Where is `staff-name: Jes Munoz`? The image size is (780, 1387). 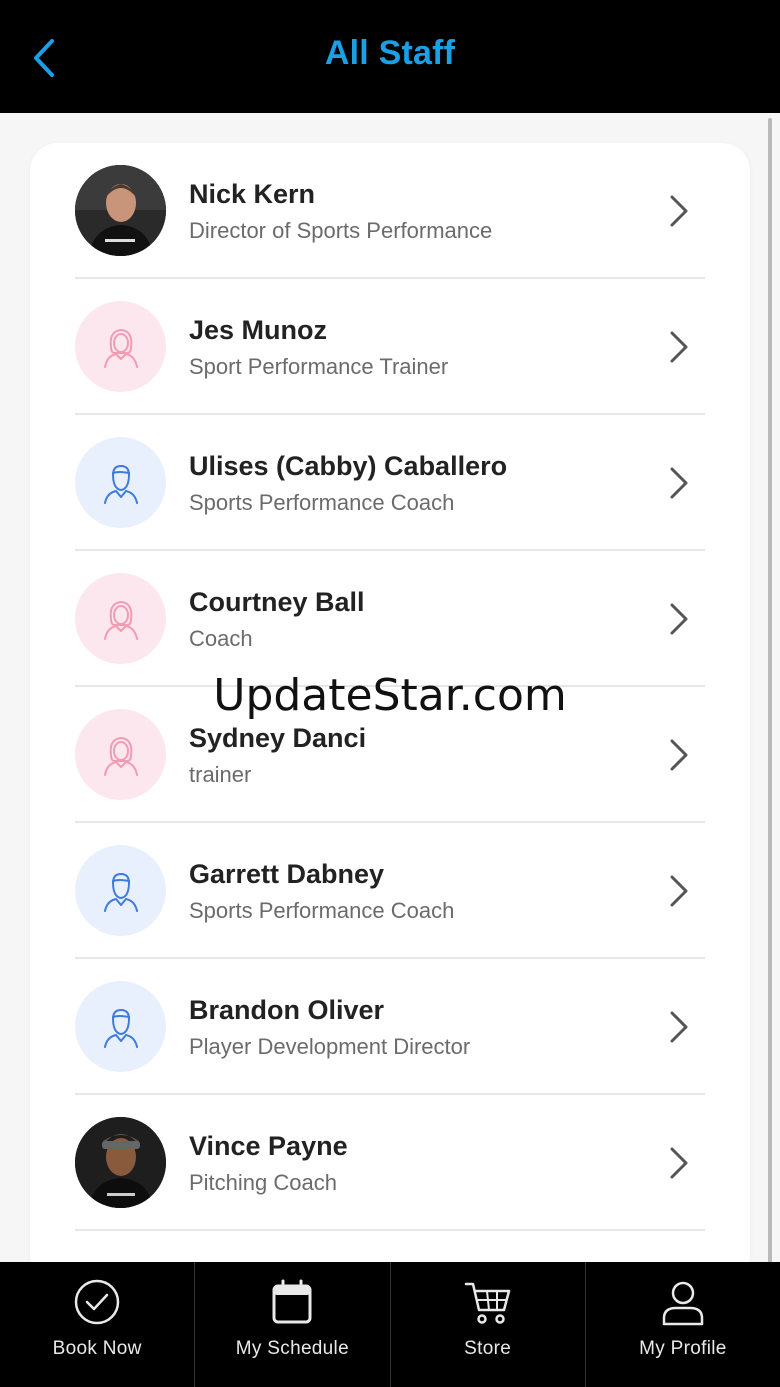 staff-name: Jes Munoz is located at coordinates (258, 330).